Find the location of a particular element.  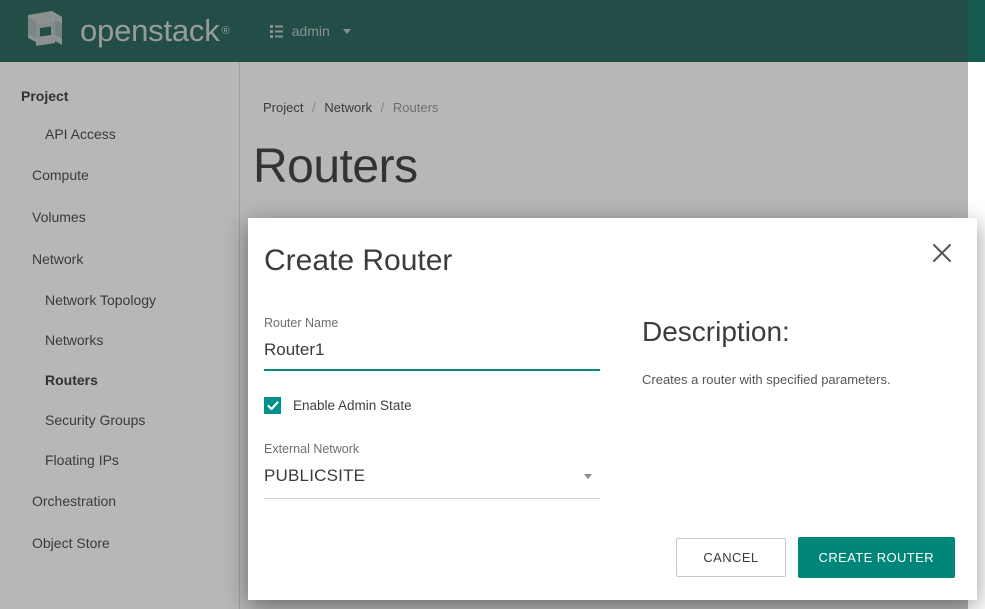

router-form: Router Name Enable Admin State Exter is located at coordinates (432, 407).